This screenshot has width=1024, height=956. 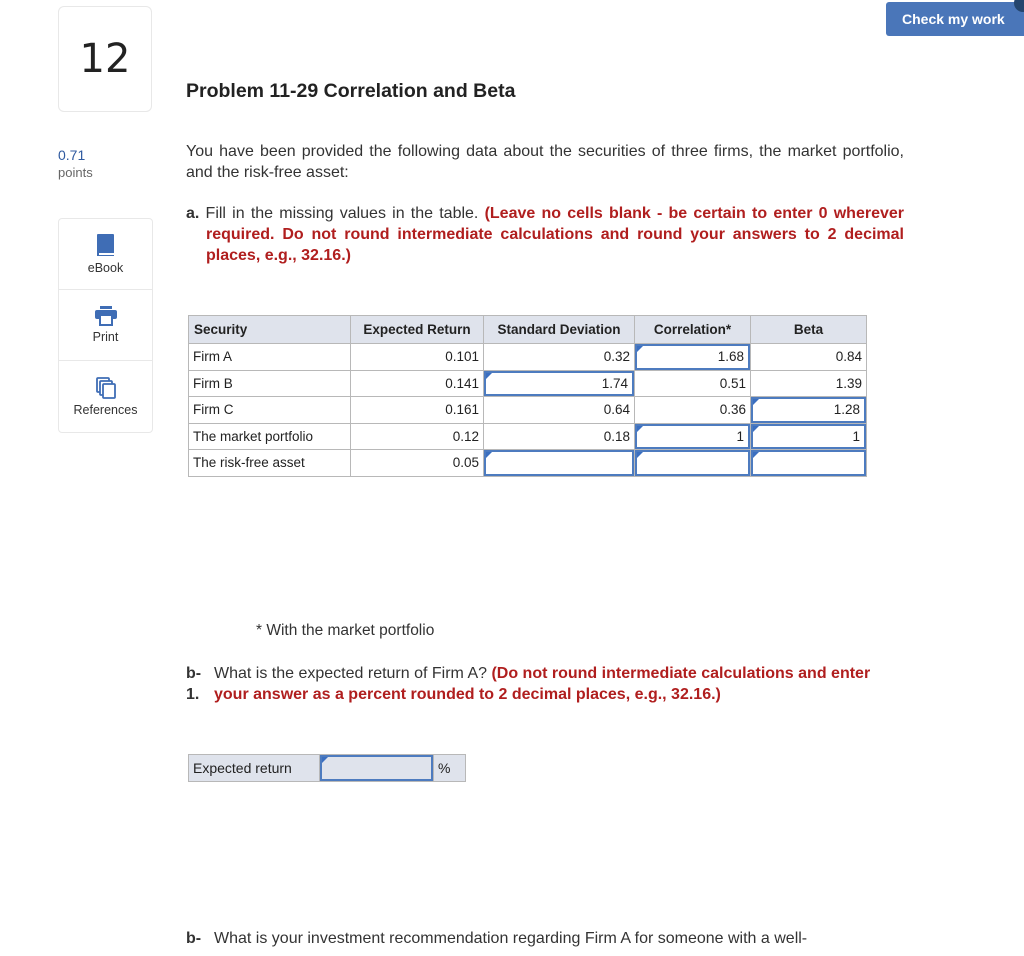 I want to click on correlation-input-value: 1, so click(x=740, y=436).